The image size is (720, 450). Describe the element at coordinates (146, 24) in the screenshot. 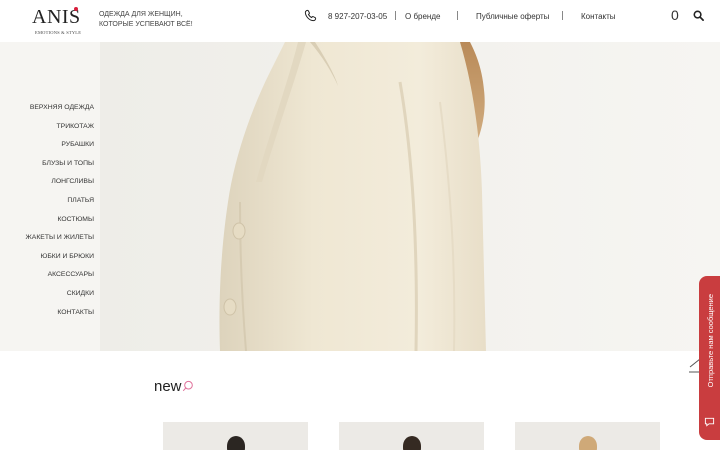

I see `slogan-line-2: КОТОРЫЕ УСПЕВАЮТ ВСЁ!` at that location.